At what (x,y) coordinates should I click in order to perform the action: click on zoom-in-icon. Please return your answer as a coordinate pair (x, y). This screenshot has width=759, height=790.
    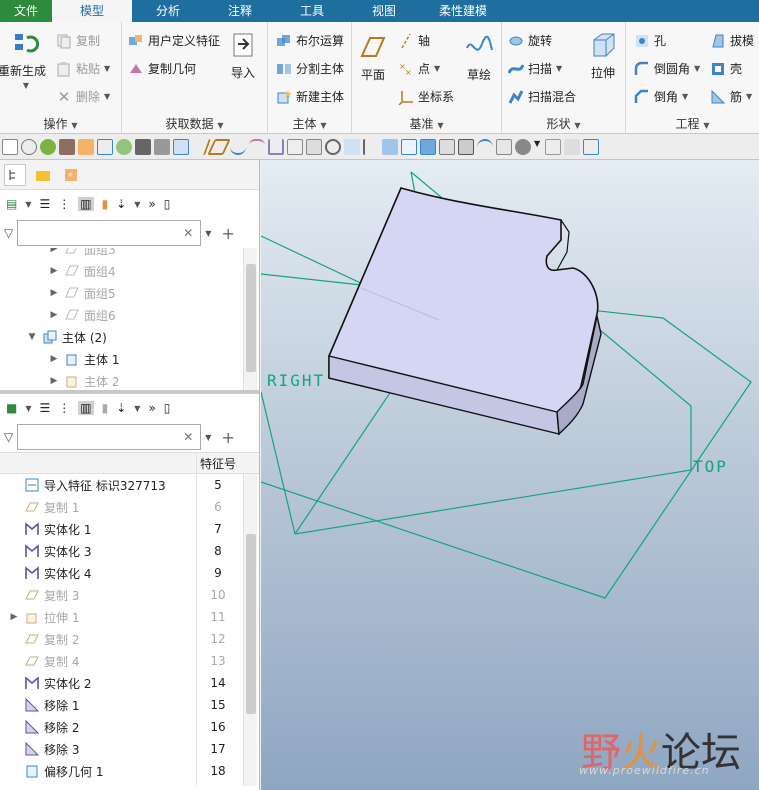
    Looking at the image, I should click on (29, 146).